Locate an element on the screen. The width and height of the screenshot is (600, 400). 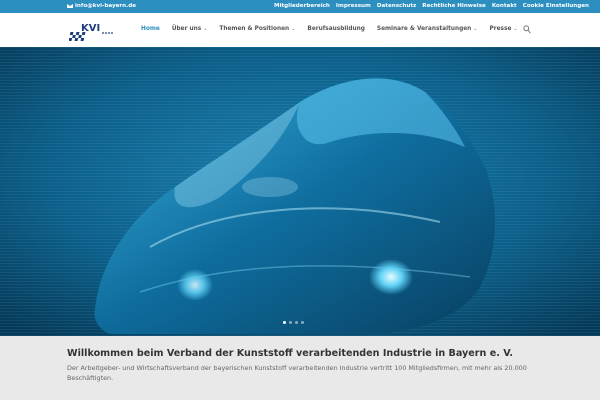
kvi-logo: KVI is located at coordinates (92, 31).